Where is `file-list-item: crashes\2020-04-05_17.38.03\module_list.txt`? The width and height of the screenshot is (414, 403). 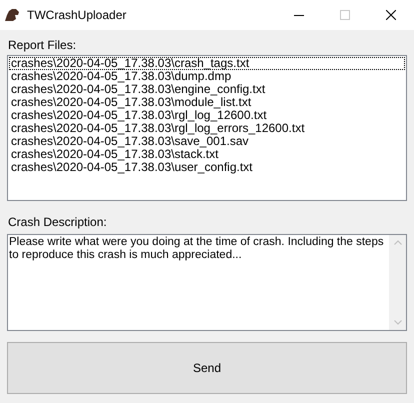
file-list-item: crashes\2020-04-05_17.38.03\module_list.txt is located at coordinates (207, 102).